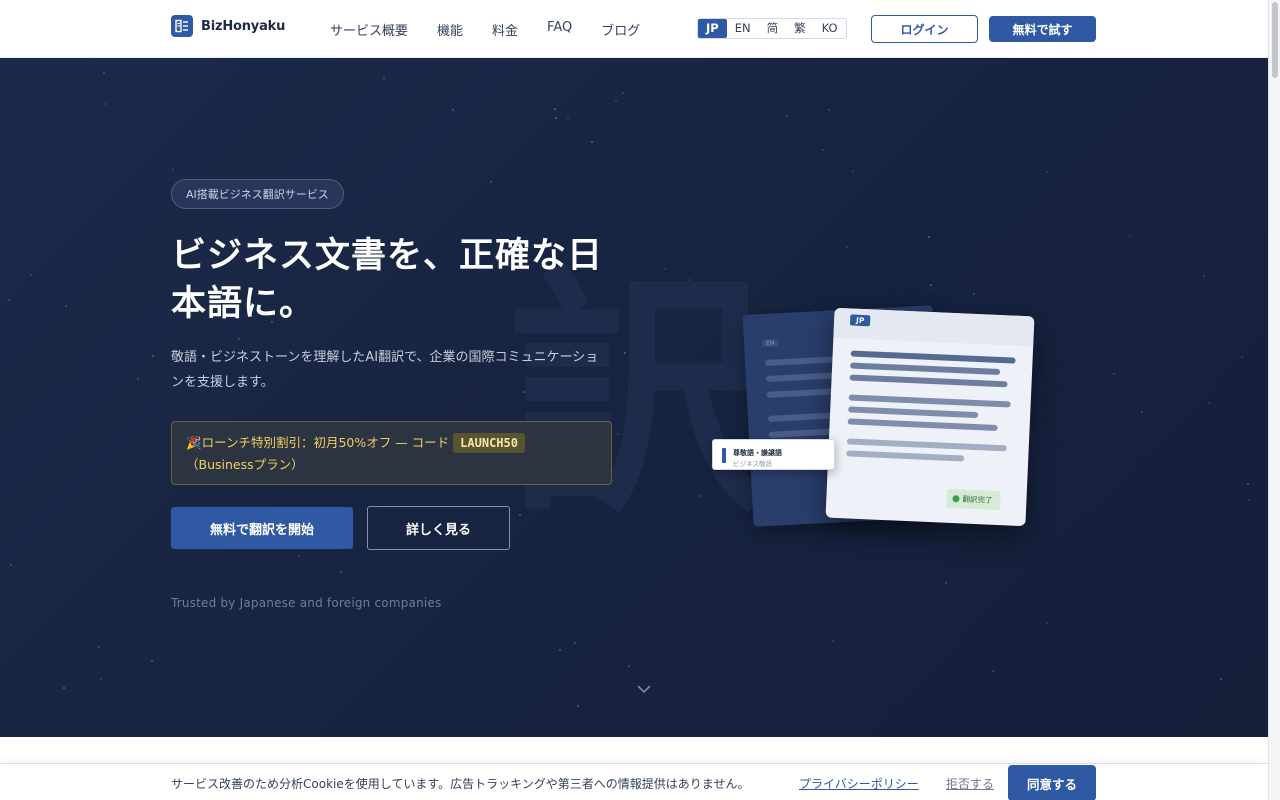  I want to click on cookie-accept-button: 同意する, so click(1052, 782).